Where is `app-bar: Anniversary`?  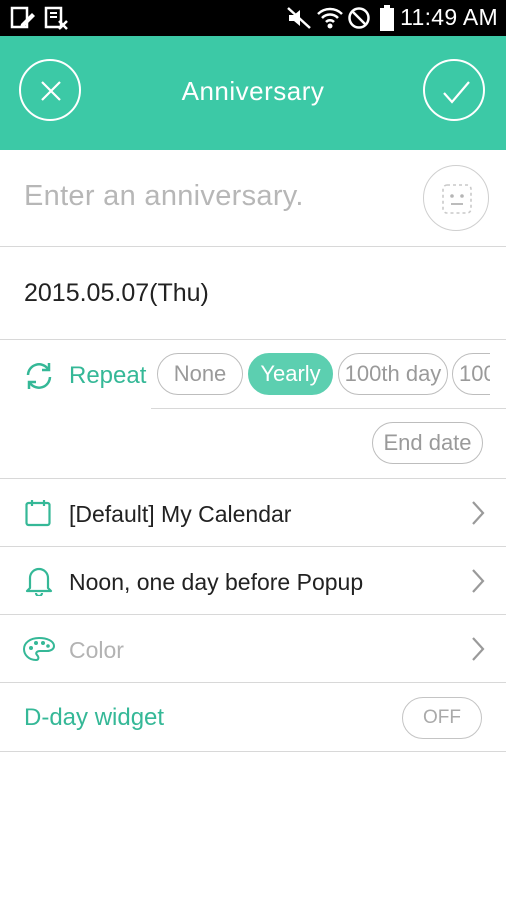 app-bar: Anniversary is located at coordinates (253, 93).